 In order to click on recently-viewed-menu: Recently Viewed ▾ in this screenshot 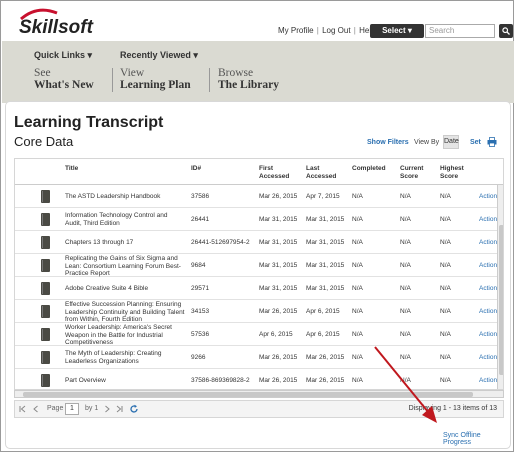, I will do `click(159, 55)`.